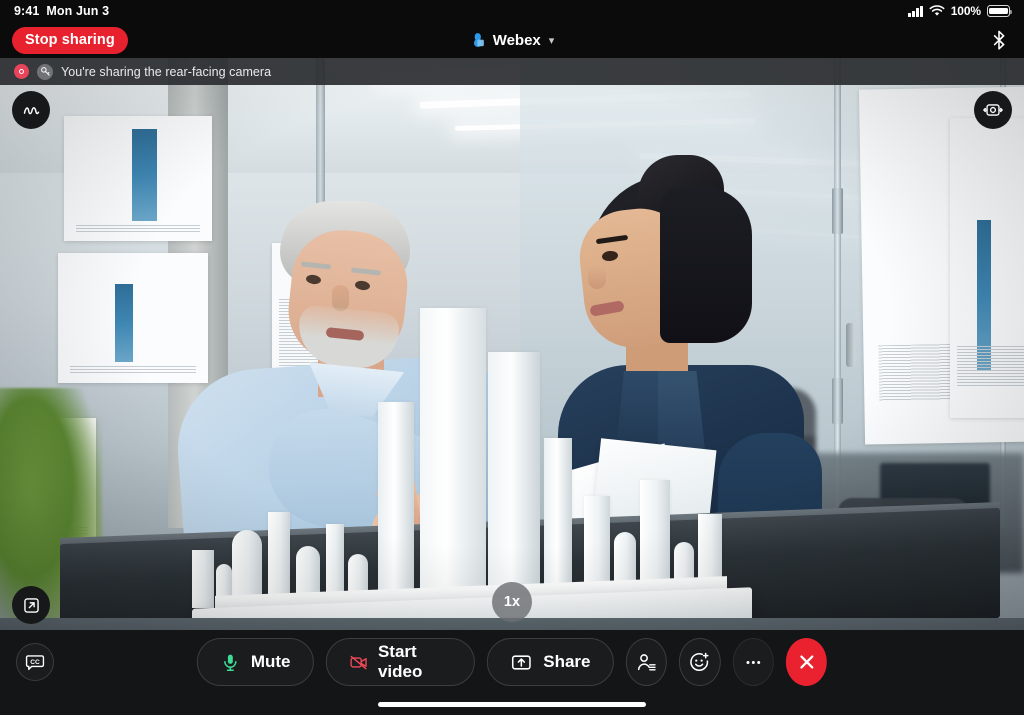 The height and width of the screenshot is (715, 1024). I want to click on status-time: 9:41, so click(27, 11).